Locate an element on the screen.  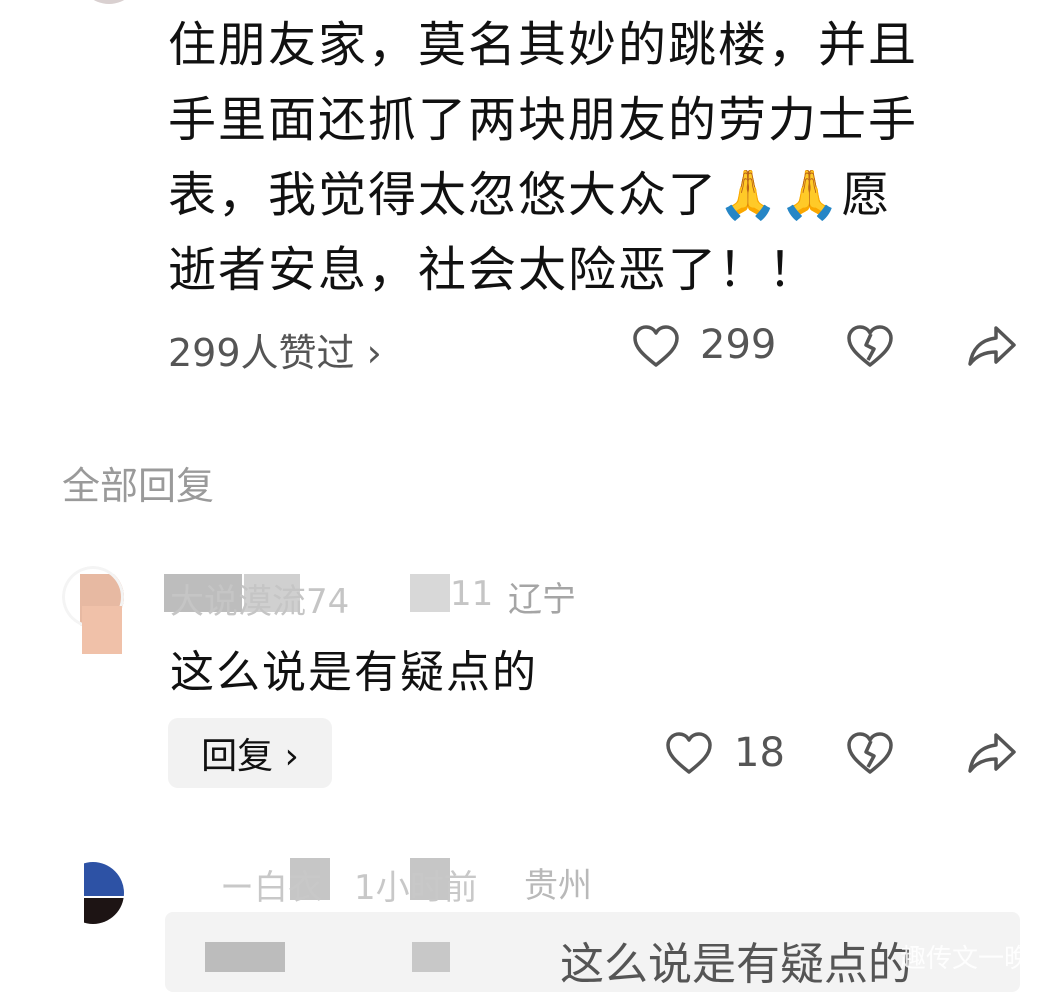
username: 大说漠流74 is located at coordinates (259, 598).